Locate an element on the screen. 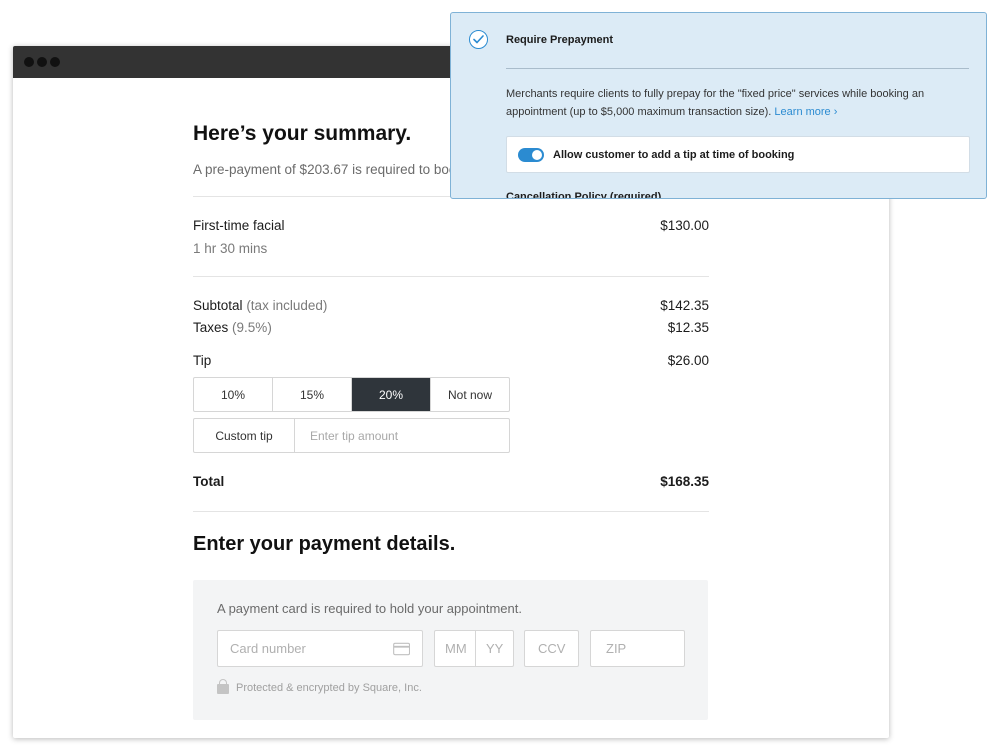  lock-icon is located at coordinates (223, 686).